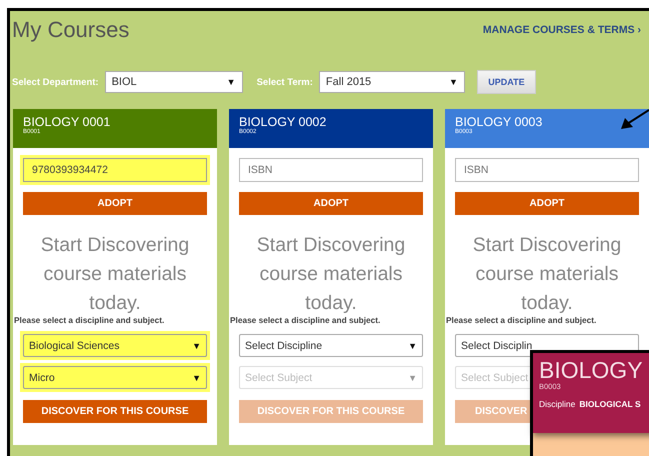 The image size is (649, 456). What do you see at coordinates (391, 82) in the screenshot?
I see `filter-dropdown: Fall 2015 ▼` at bounding box center [391, 82].